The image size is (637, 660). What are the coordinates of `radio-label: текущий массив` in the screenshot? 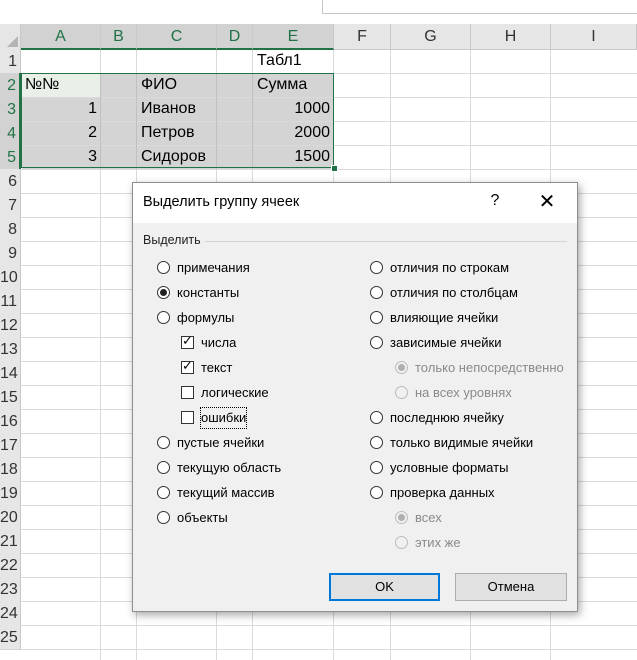 It's located at (226, 492).